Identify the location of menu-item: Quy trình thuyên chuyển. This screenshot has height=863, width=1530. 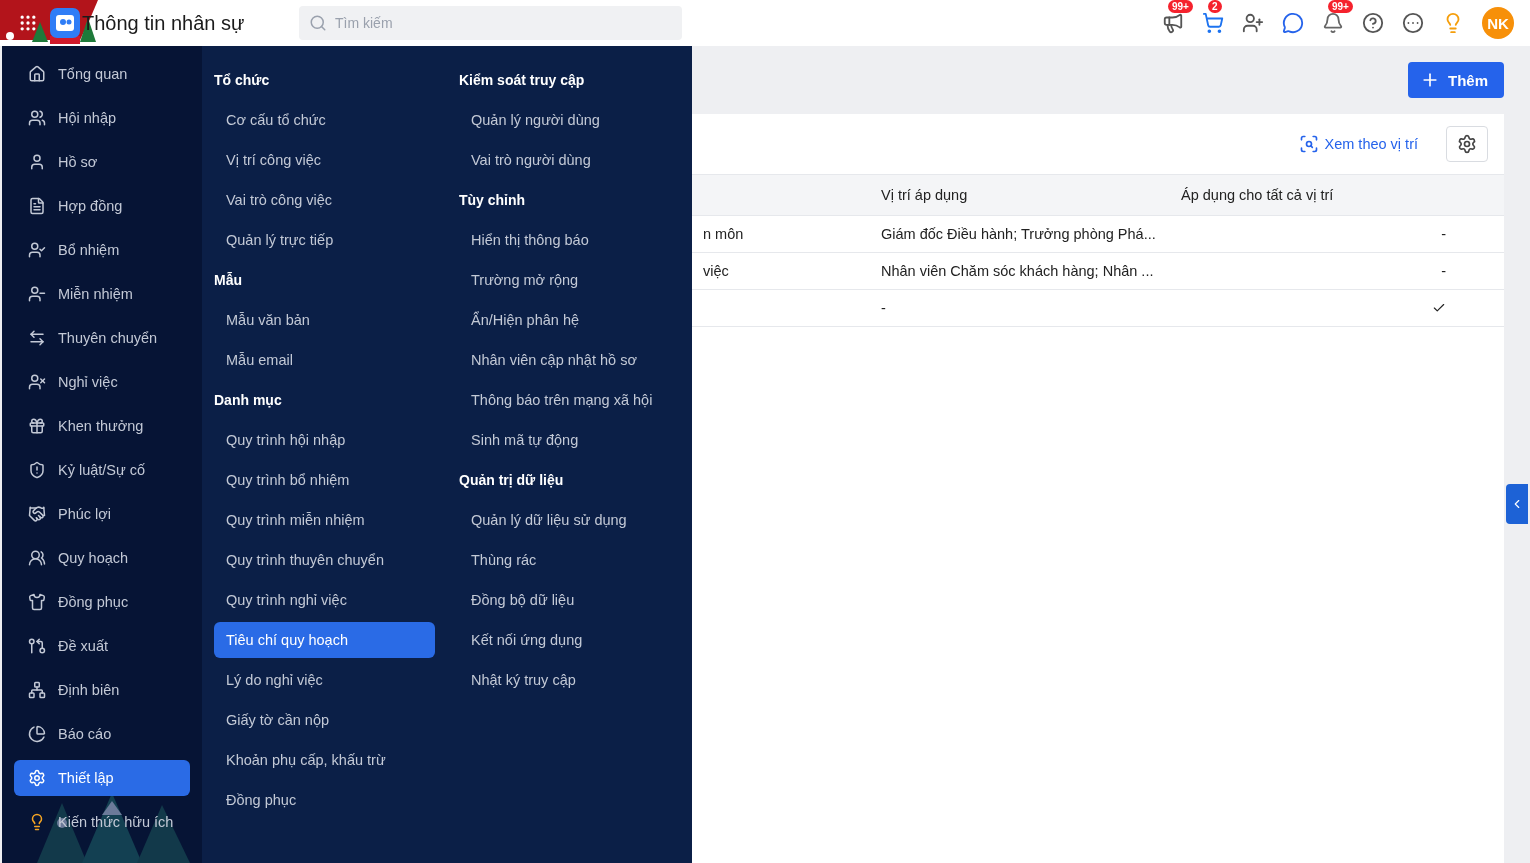
(324, 560).